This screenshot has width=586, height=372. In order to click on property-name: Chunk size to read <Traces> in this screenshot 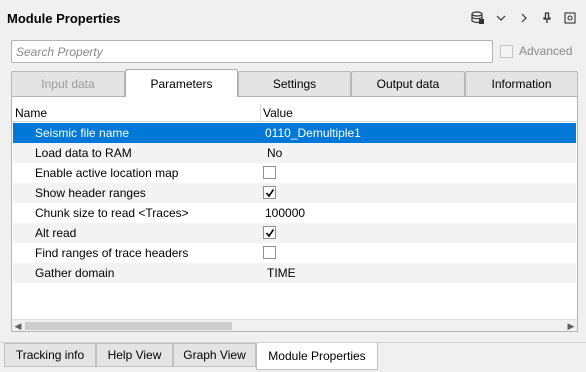, I will do `click(112, 213)`.